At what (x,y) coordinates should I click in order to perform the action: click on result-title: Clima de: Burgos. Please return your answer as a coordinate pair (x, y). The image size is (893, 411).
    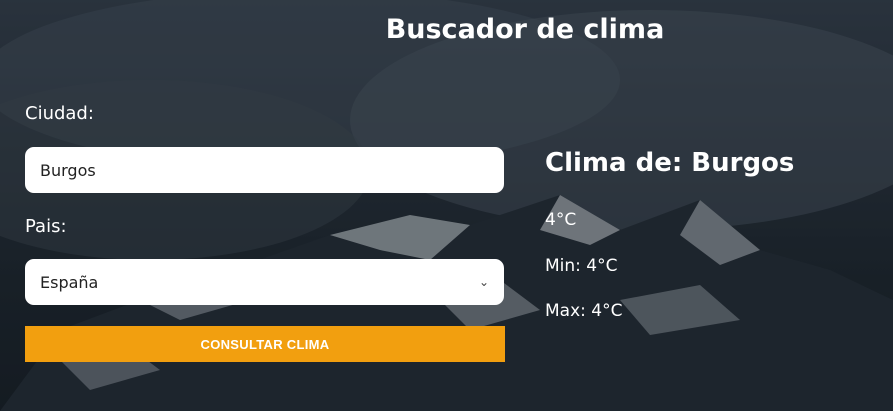
    Looking at the image, I should click on (670, 163).